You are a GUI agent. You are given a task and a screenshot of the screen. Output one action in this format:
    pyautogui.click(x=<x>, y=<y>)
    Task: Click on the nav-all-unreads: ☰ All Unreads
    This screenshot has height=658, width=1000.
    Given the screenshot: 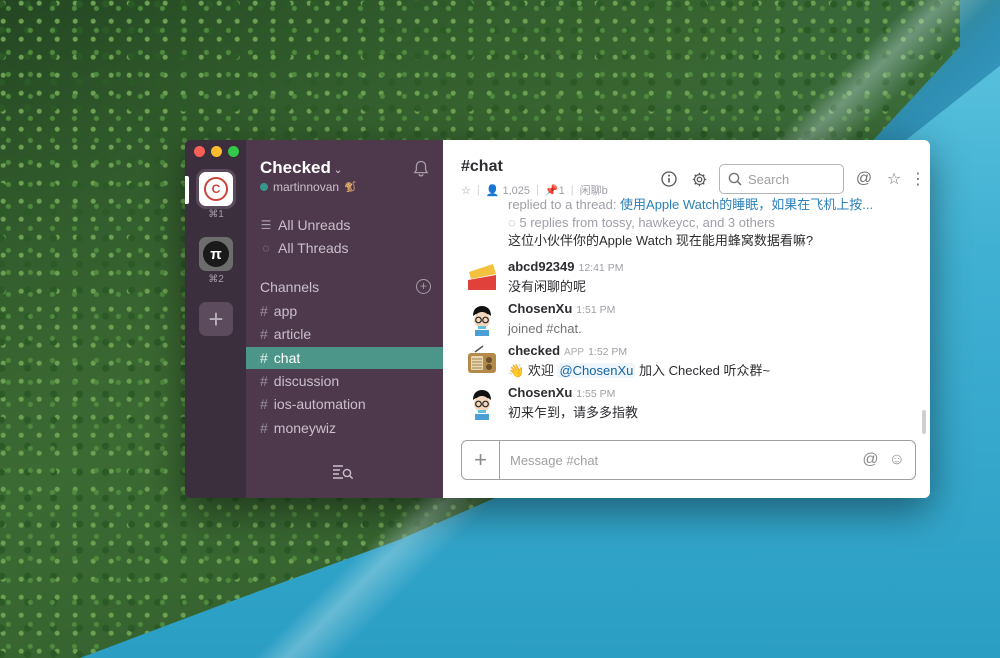 What is the action you would take?
    pyautogui.click(x=305, y=225)
    